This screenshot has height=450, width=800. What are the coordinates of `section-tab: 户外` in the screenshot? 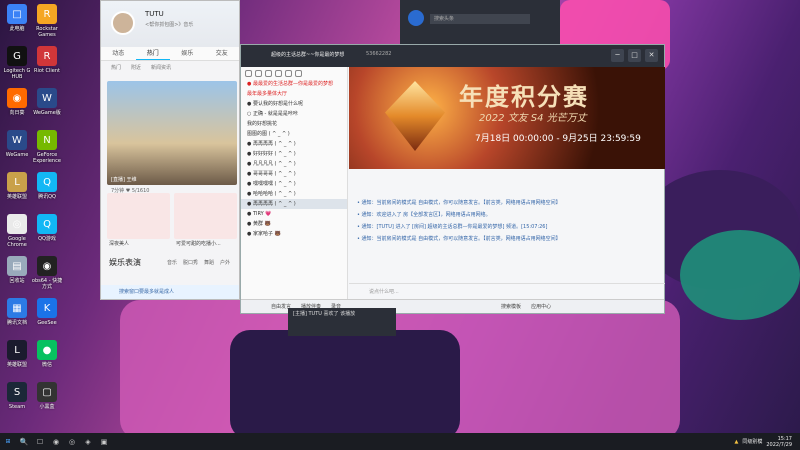 It's located at (225, 262).